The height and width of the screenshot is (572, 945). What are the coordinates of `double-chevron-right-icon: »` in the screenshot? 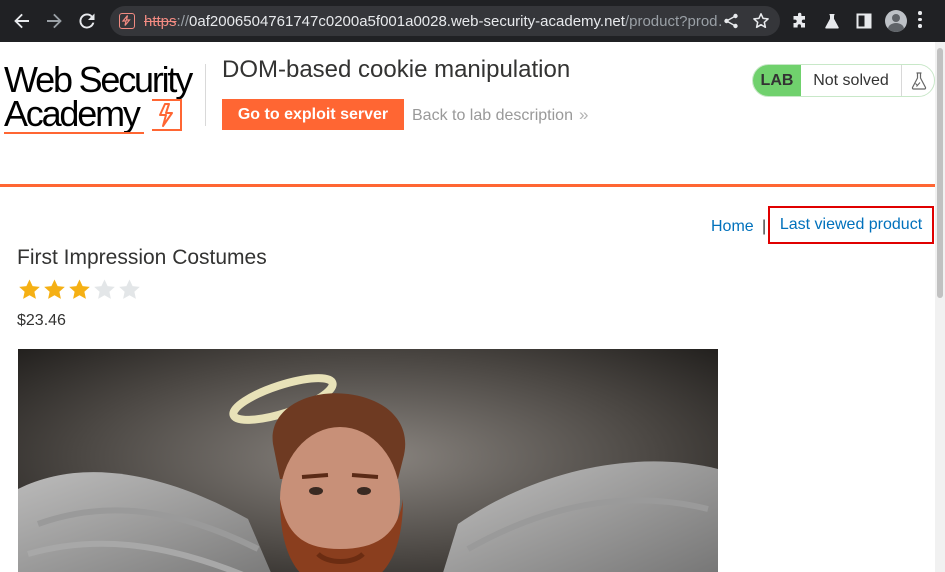 It's located at (583, 114).